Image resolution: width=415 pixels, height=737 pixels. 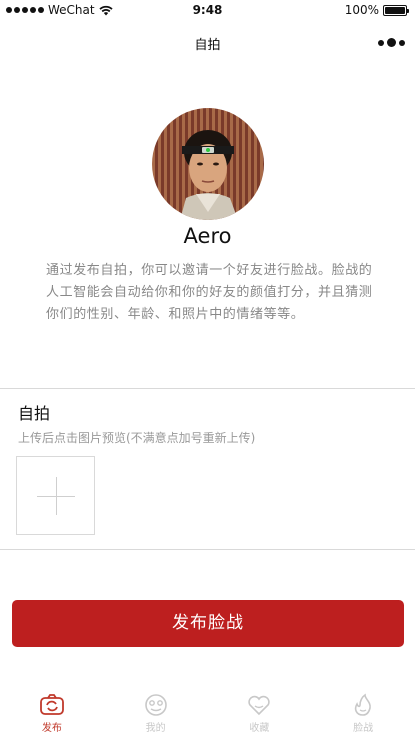 I want to click on tab-label: 发布, so click(x=51, y=728).